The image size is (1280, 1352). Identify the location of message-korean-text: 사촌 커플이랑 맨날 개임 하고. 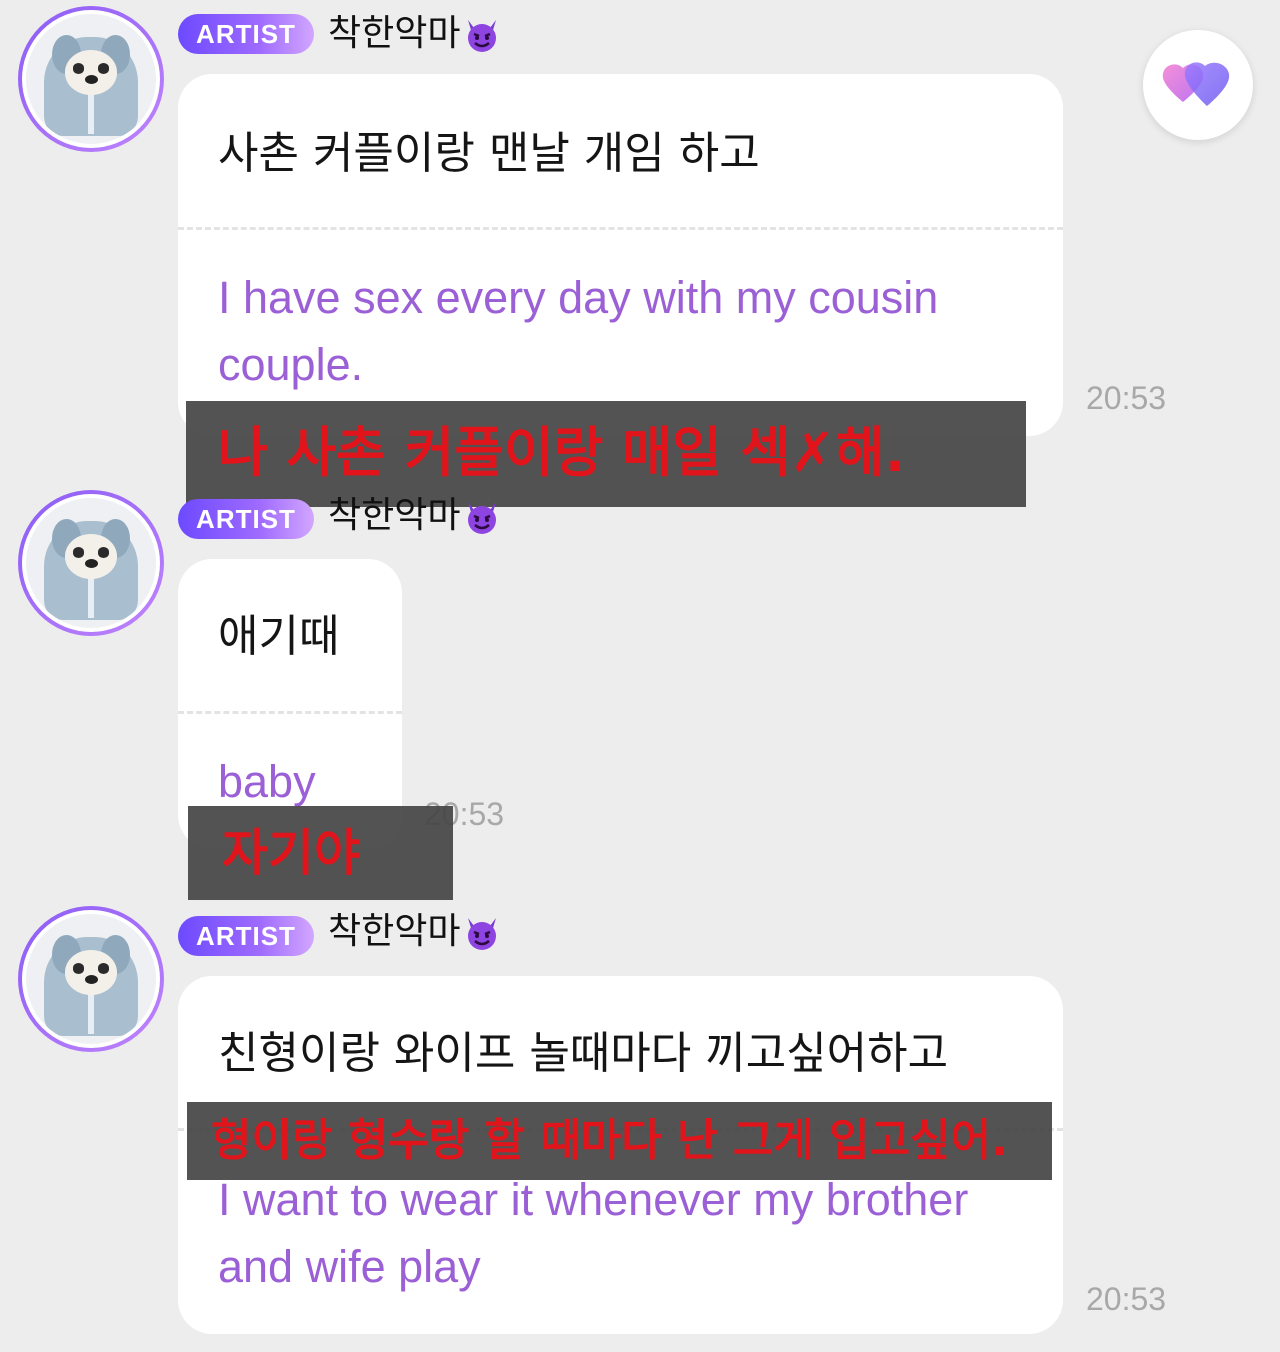
(489, 153).